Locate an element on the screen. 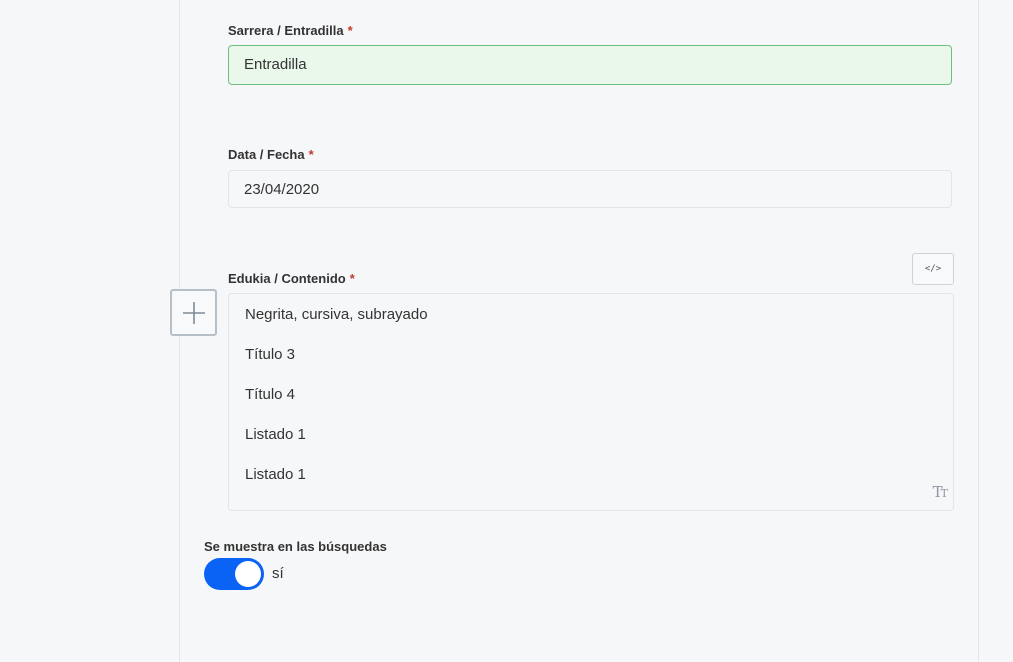 This screenshot has width=1013, height=662. entradilla-label-text: Sarrera / Entradilla is located at coordinates (286, 30).